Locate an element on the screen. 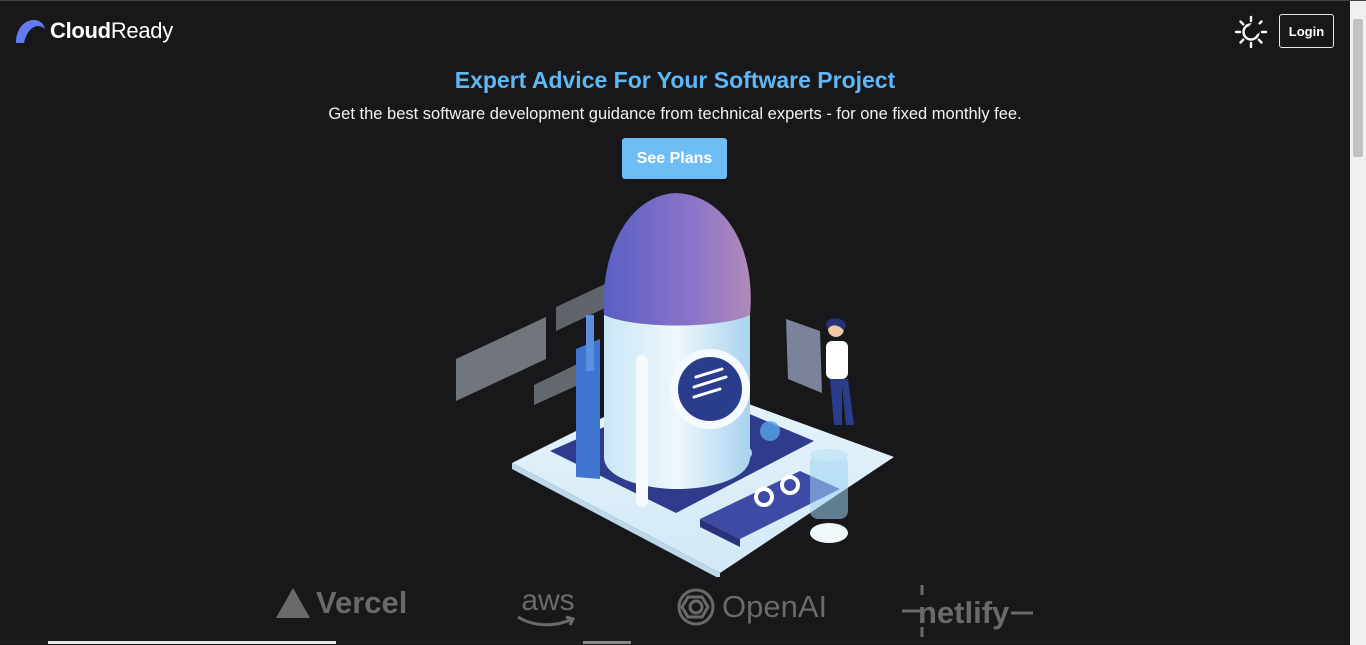  partner-name: netlify is located at coordinates (964, 612).